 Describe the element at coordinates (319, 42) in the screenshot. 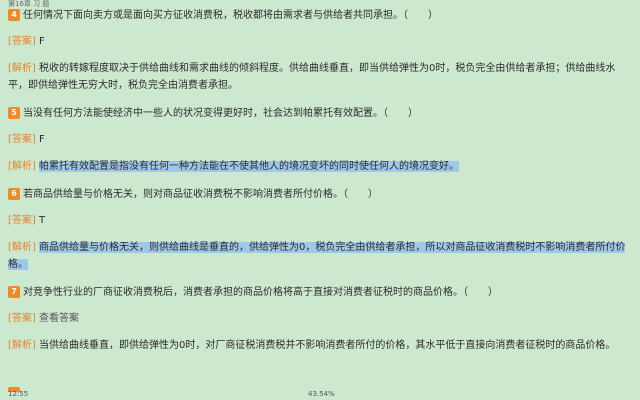

I see `answer-4: [答案] F` at that location.